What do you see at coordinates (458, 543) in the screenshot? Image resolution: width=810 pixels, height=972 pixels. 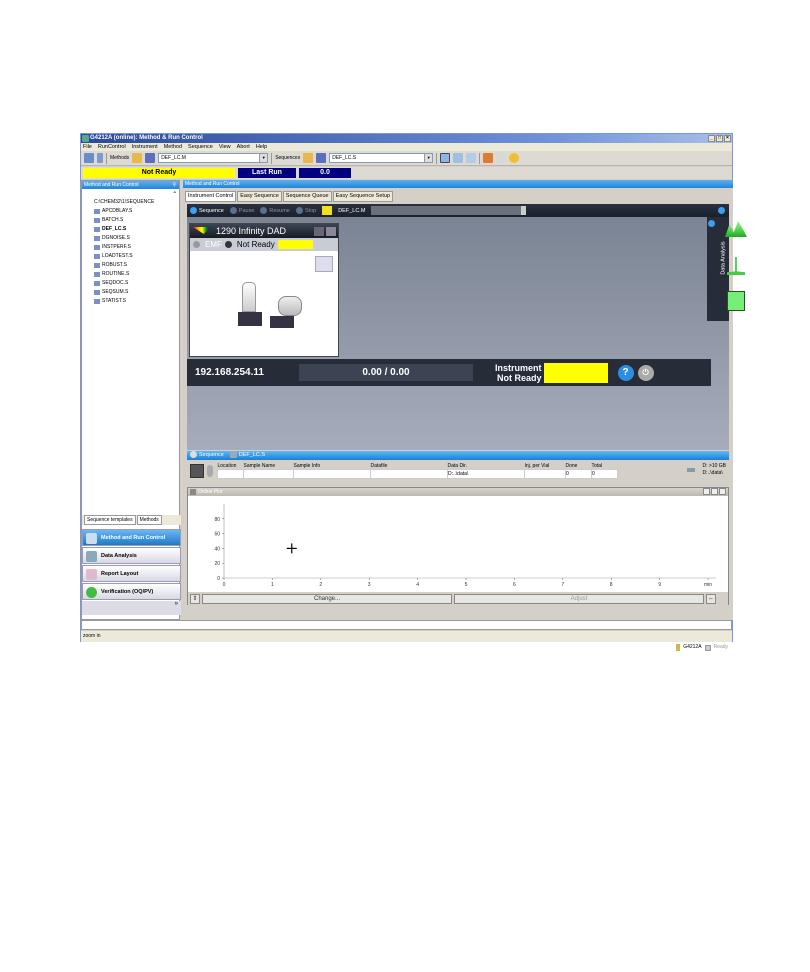 I see `online-plot-chart: 0 1 2 3 4 5 6 7 8 9 min 0 20 40 60 80` at bounding box center [458, 543].